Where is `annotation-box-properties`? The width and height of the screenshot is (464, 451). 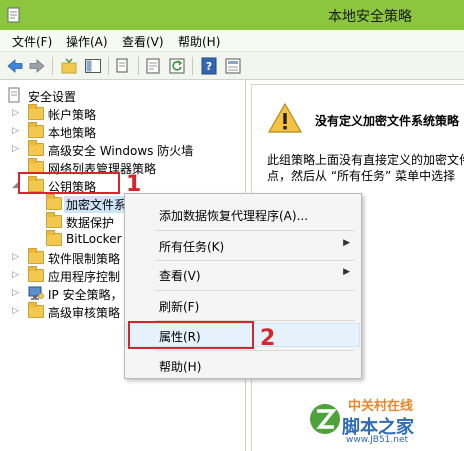 annotation-box-properties is located at coordinates (191, 335).